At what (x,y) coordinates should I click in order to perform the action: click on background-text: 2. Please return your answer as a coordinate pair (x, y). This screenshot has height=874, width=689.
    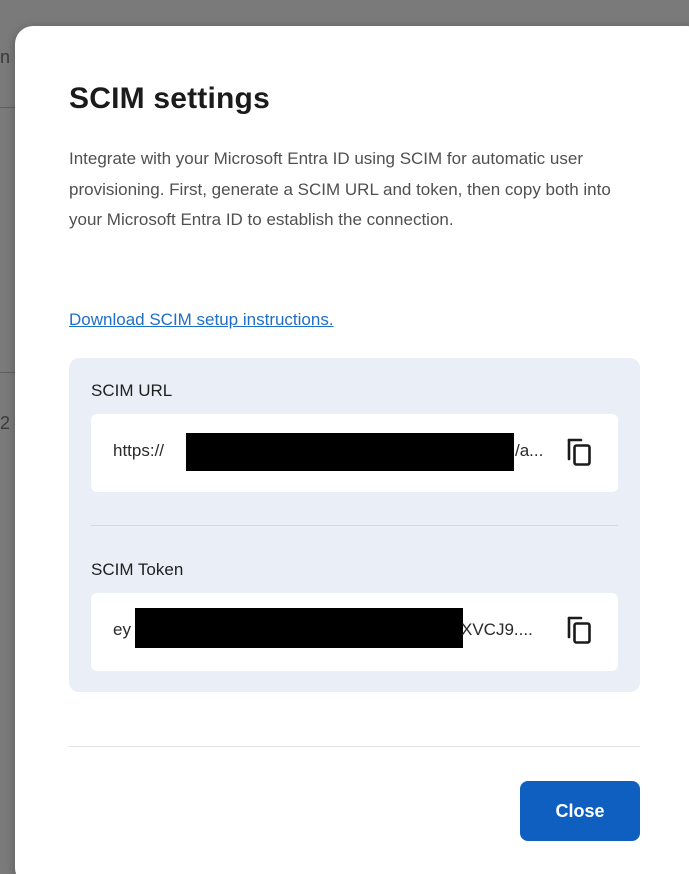
    Looking at the image, I should click on (5, 423).